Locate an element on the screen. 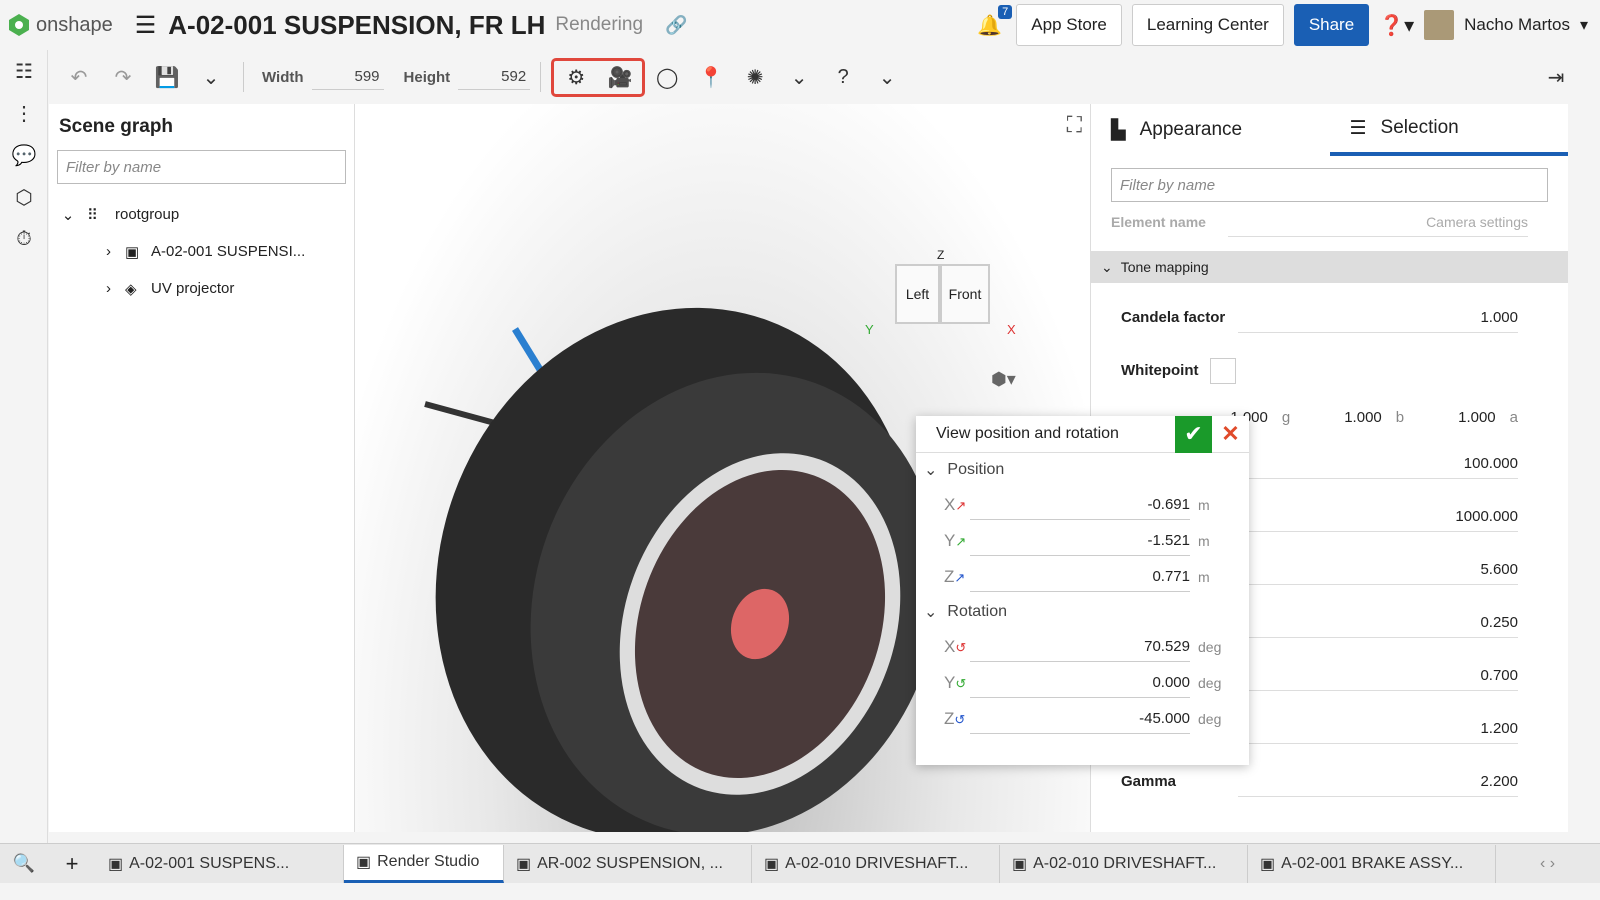 This screenshot has width=1600, height=900. field-label: Candela factor is located at coordinates (1173, 317).